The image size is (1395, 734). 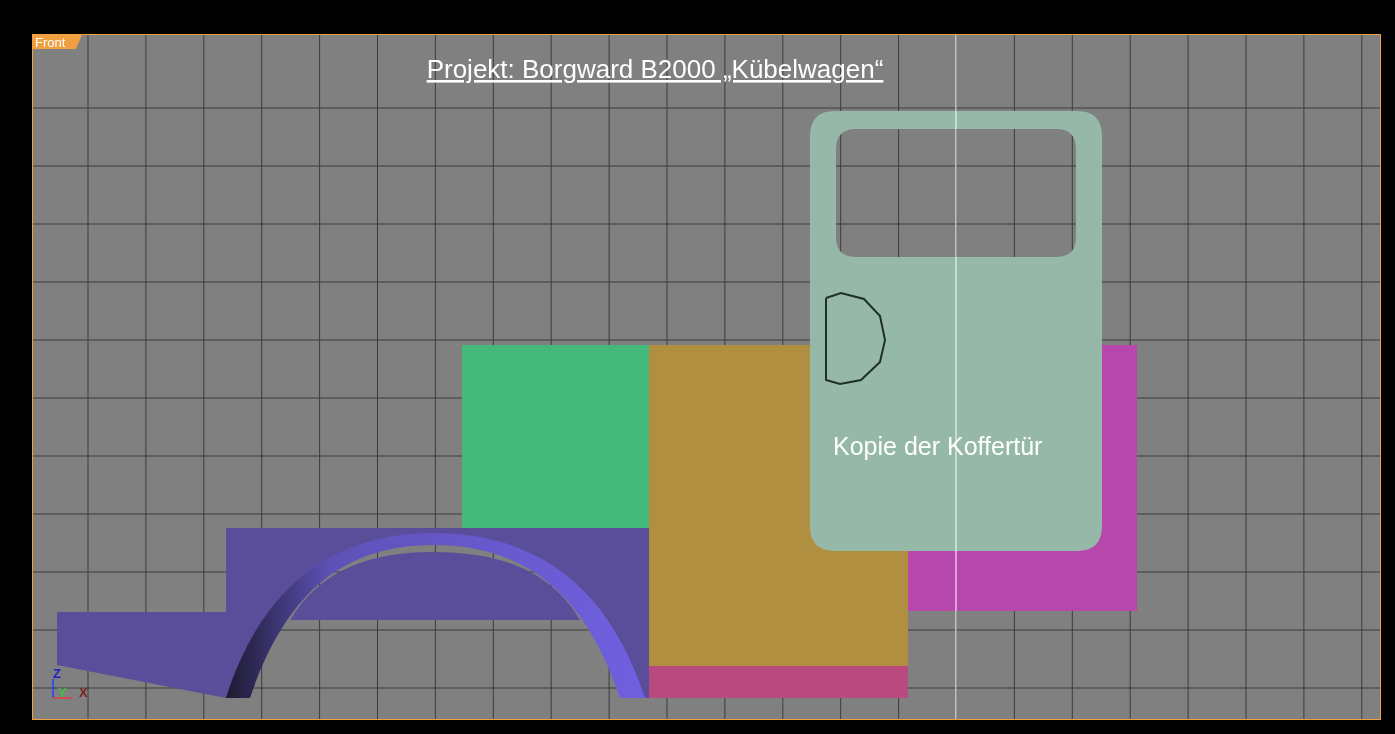 I want to click on object-label: Kopie der Koffertür, so click(x=938, y=446).